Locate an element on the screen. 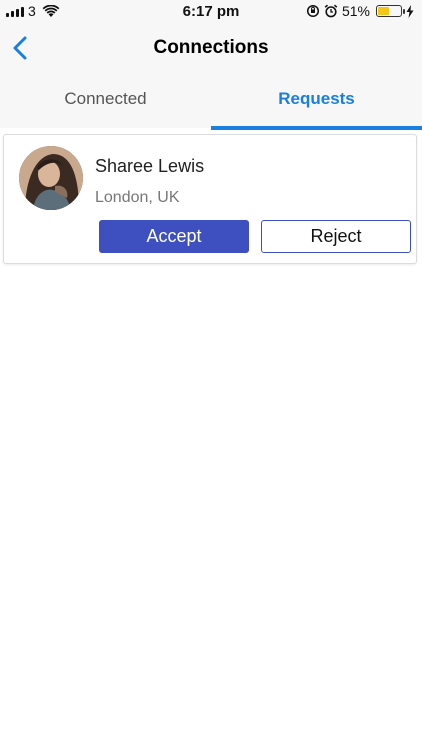 This screenshot has width=422, height=750. nav-header: Connections is located at coordinates (211, 48).